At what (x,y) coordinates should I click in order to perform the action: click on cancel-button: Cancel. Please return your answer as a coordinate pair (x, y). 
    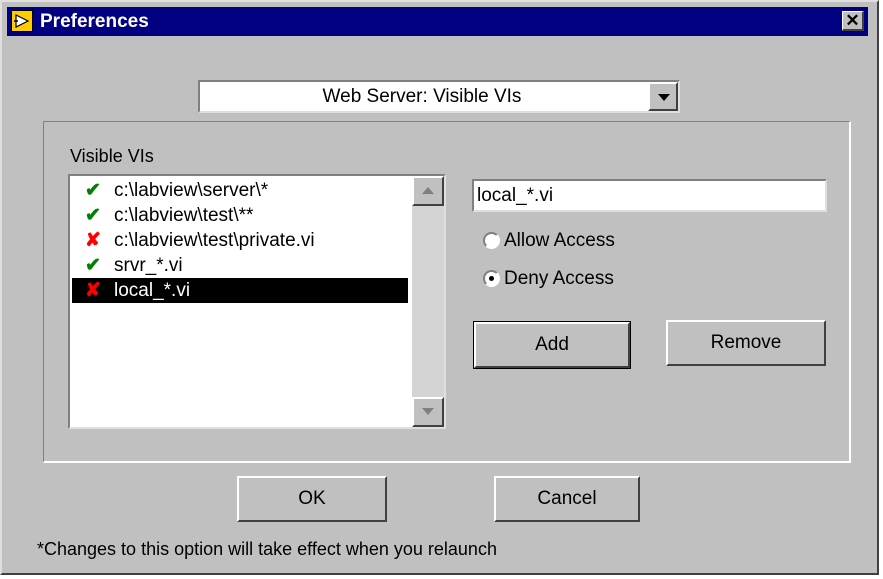
    Looking at the image, I should click on (567, 499).